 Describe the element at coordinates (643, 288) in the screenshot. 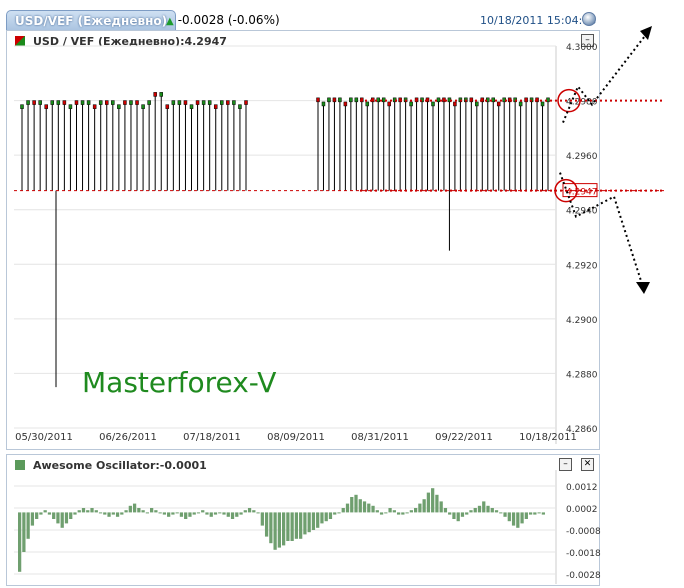

I see `down-arrow-head` at that location.